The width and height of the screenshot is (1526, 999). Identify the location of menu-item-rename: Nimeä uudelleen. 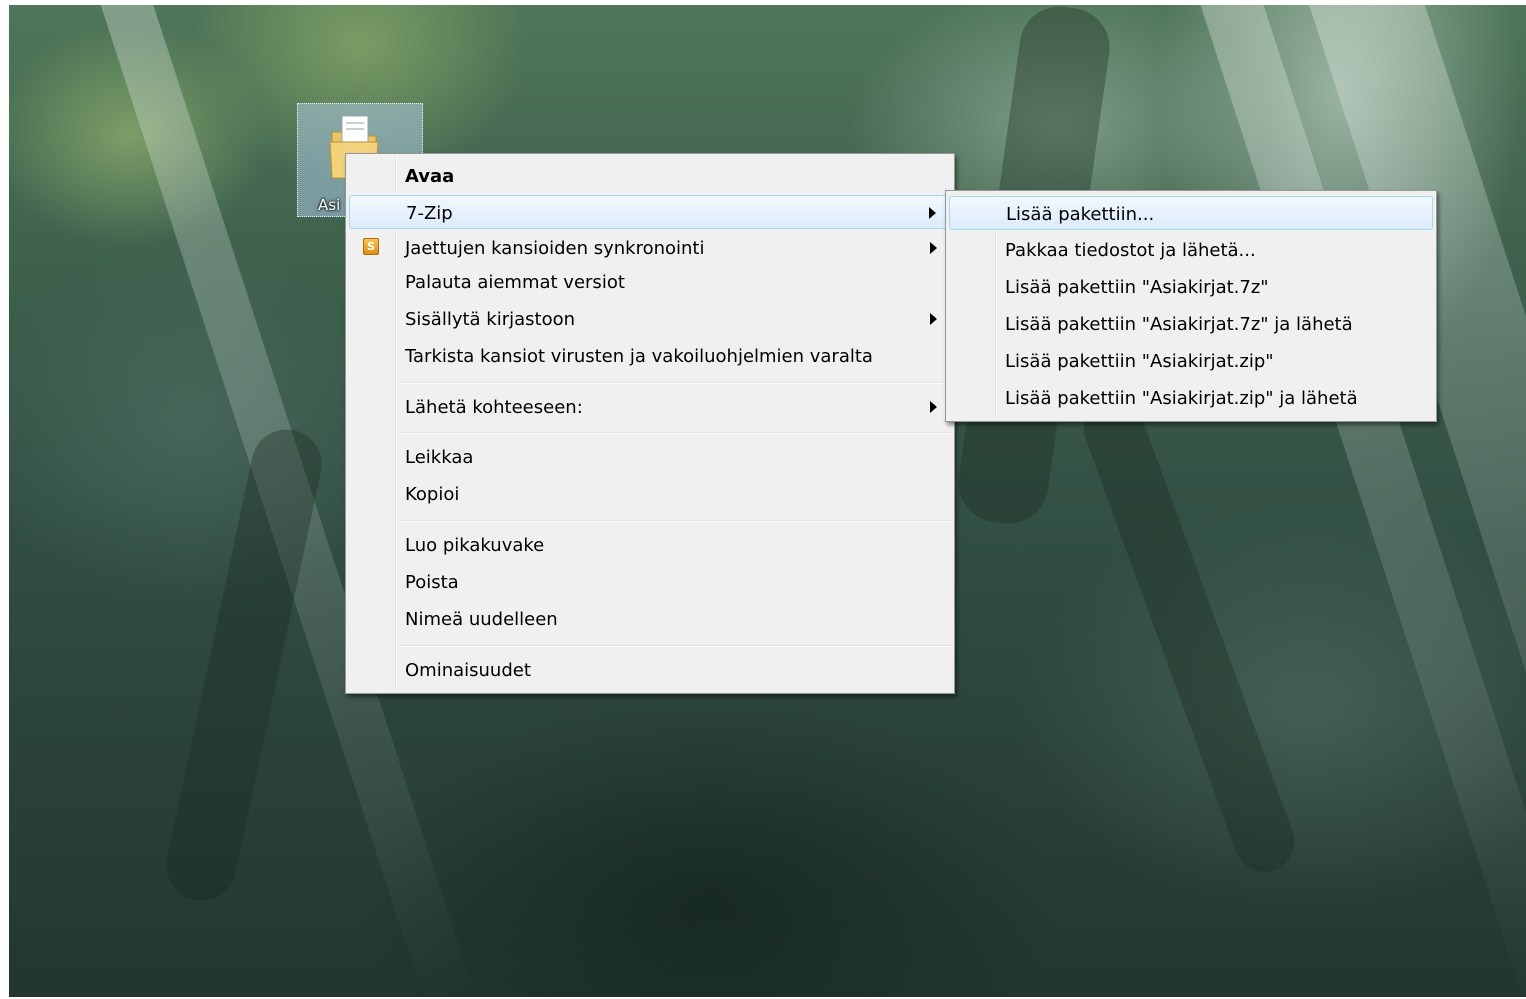
(650, 619).